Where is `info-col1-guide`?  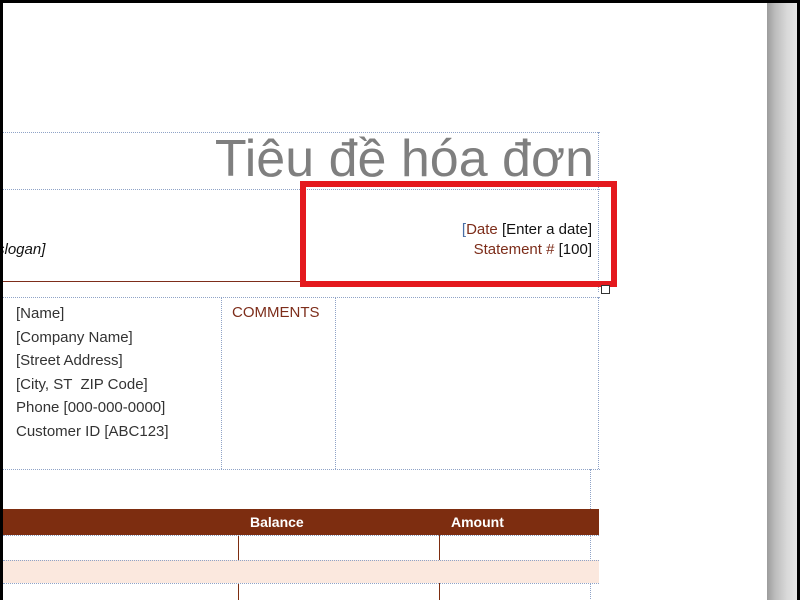
info-col1-guide is located at coordinates (221, 383).